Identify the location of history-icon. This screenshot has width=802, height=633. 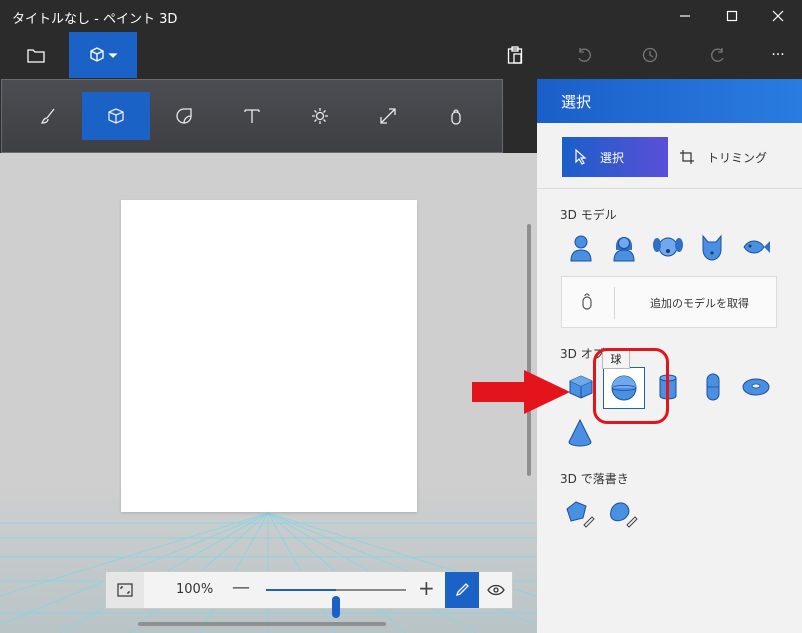
(650, 55).